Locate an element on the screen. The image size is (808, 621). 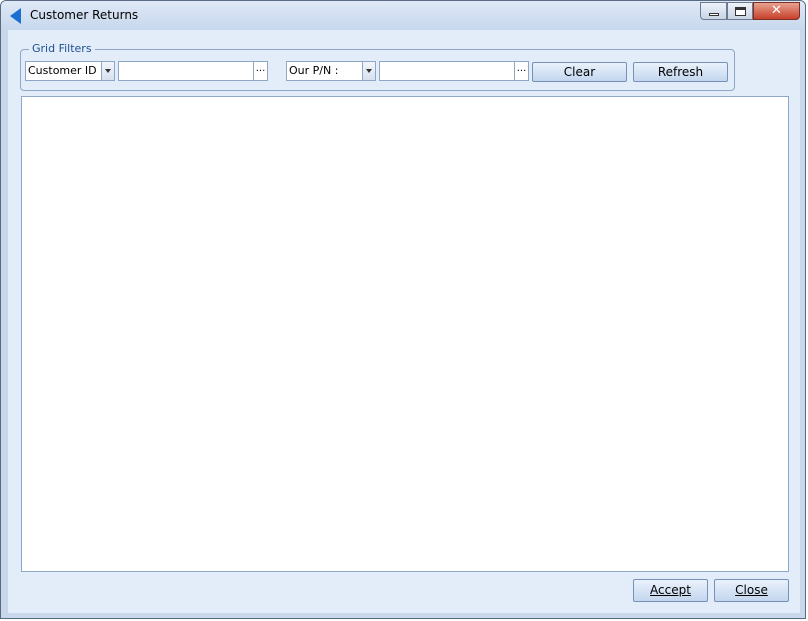
filter2-value-input is located at coordinates (447, 71).